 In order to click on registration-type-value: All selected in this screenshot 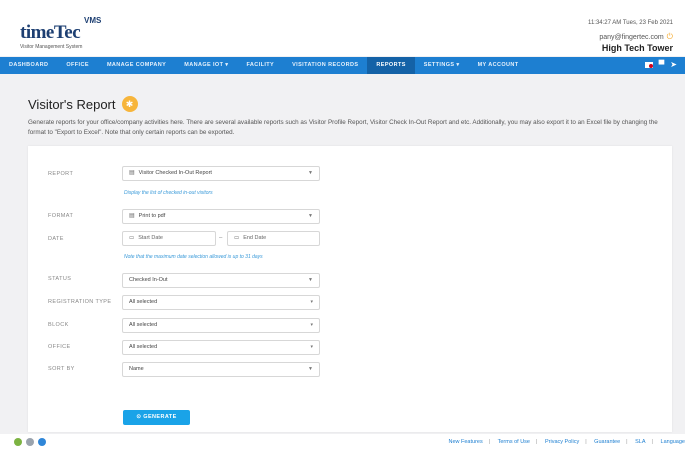, I will do `click(143, 302)`.